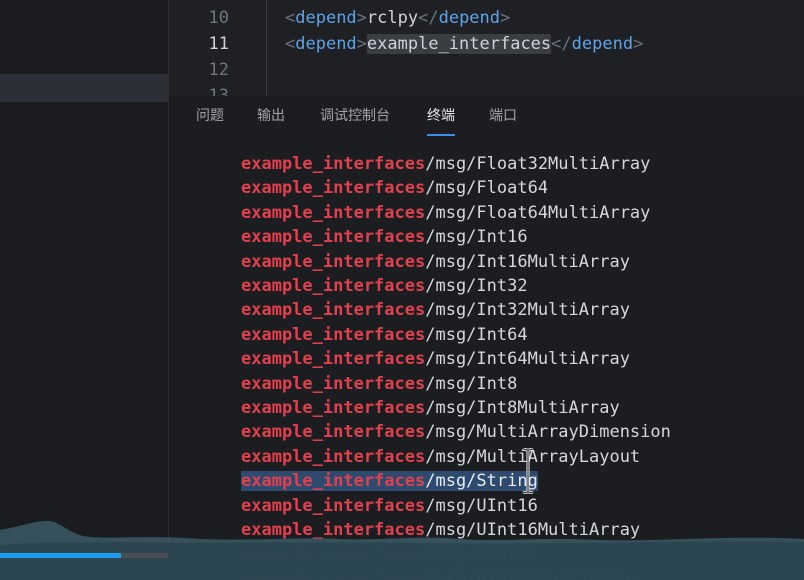  What do you see at coordinates (459, 44) in the screenshot?
I see `word-highlight: example_interfaces` at bounding box center [459, 44].